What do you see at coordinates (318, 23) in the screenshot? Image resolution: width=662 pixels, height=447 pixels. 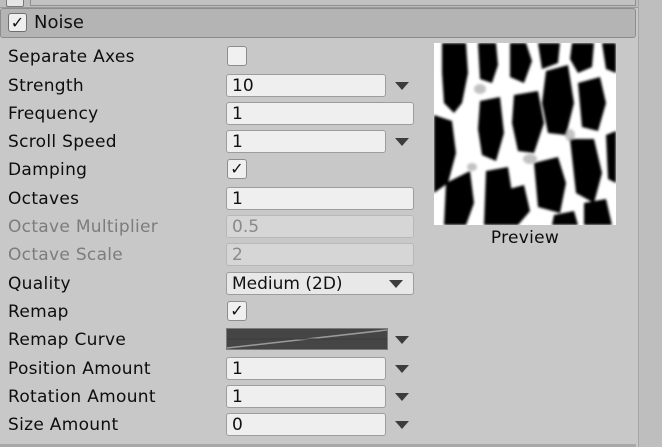 I see `noise-module-header: ✓ Noise` at bounding box center [318, 23].